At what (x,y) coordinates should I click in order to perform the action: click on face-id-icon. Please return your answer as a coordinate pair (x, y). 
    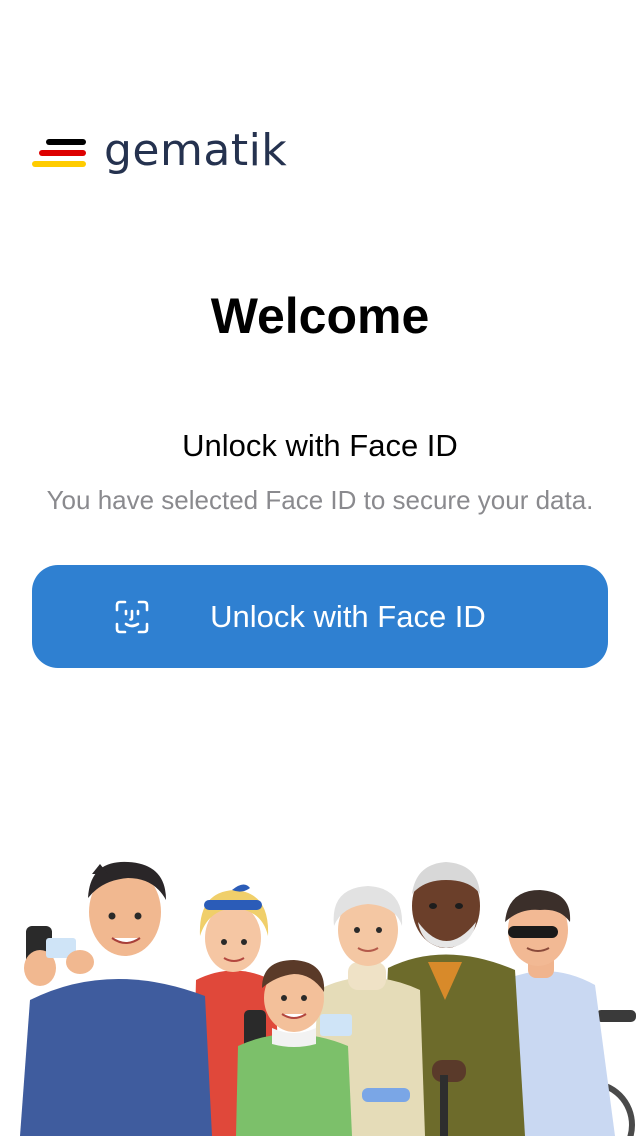
    Looking at the image, I should click on (132, 617).